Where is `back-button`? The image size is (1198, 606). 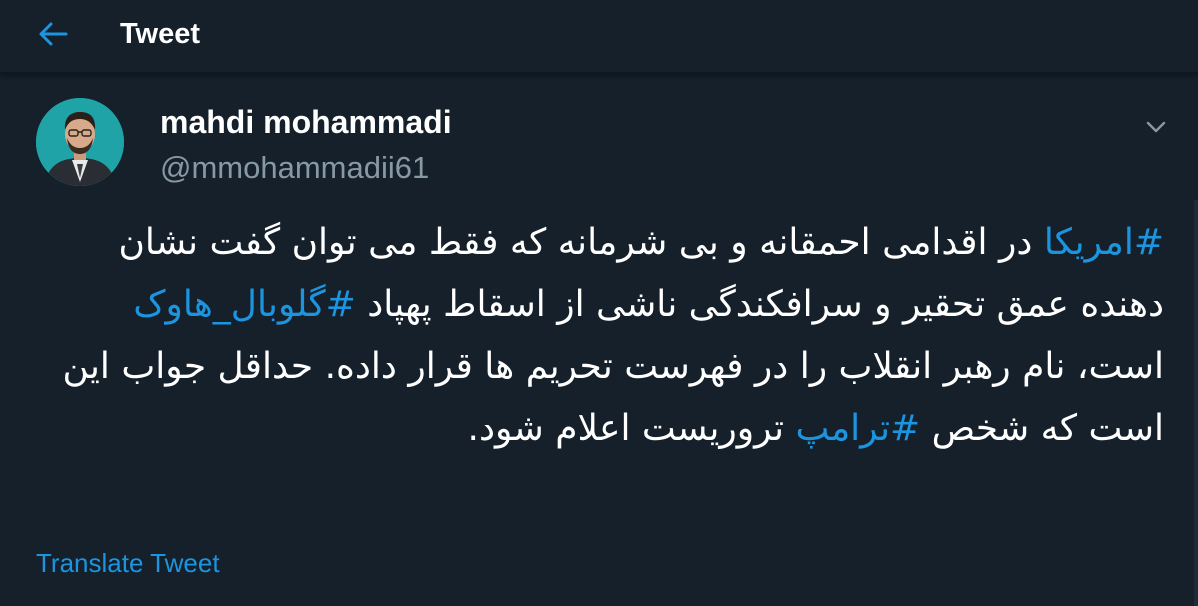
back-button is located at coordinates (53, 34).